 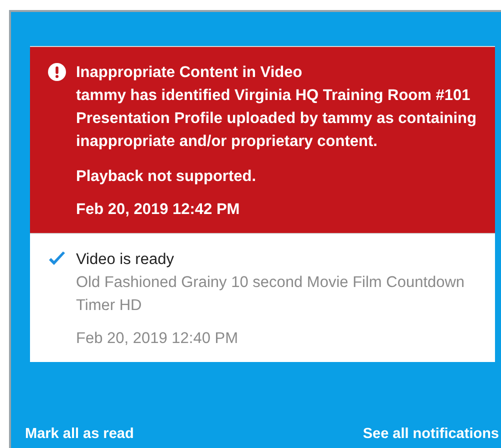 What do you see at coordinates (277, 119) in the screenshot?
I see `notification-message: tammy has identified Virginia HQ Training Room #101 Presentation Profile uploaded by tammy as containing inappropriate and/or proprietary content.` at bounding box center [277, 119].